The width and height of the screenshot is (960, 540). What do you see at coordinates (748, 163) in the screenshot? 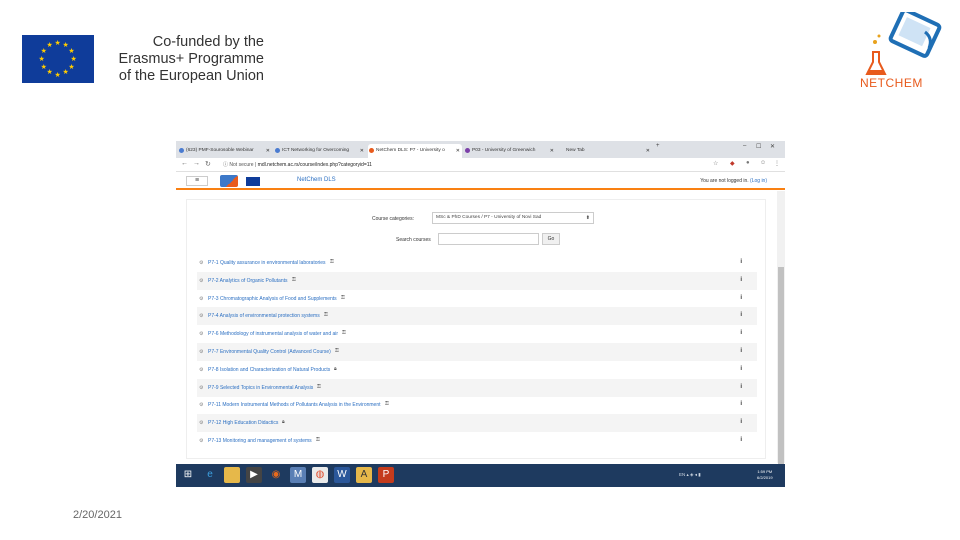
I see `extension-icon: ●` at bounding box center [748, 163].